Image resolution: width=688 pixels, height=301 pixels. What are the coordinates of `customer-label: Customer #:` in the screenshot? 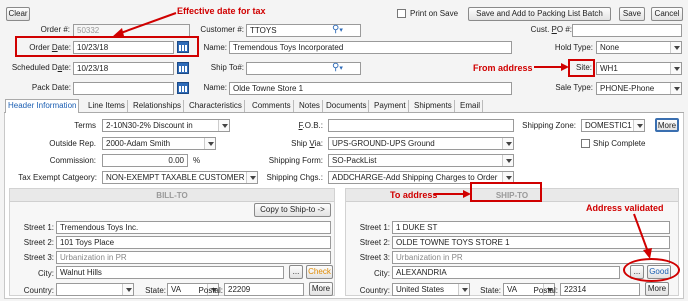 It's located at (222, 29).